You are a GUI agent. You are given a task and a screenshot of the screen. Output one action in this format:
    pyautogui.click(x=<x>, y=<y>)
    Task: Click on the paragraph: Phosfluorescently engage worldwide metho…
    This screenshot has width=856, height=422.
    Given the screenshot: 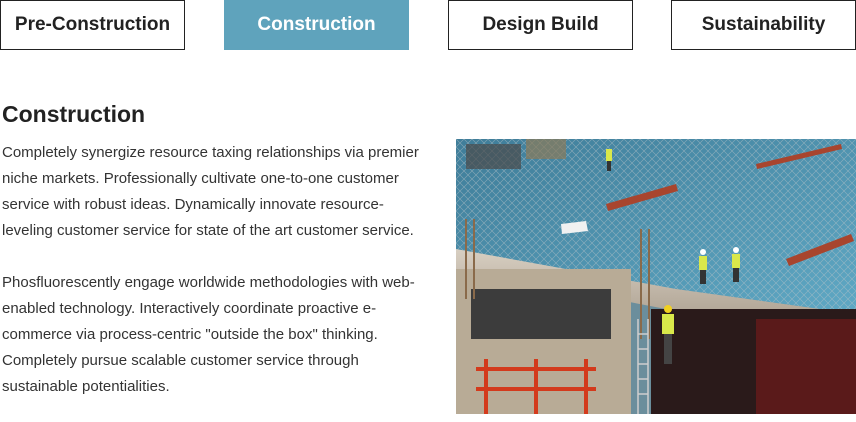 What is the action you would take?
    pyautogui.click(x=208, y=334)
    